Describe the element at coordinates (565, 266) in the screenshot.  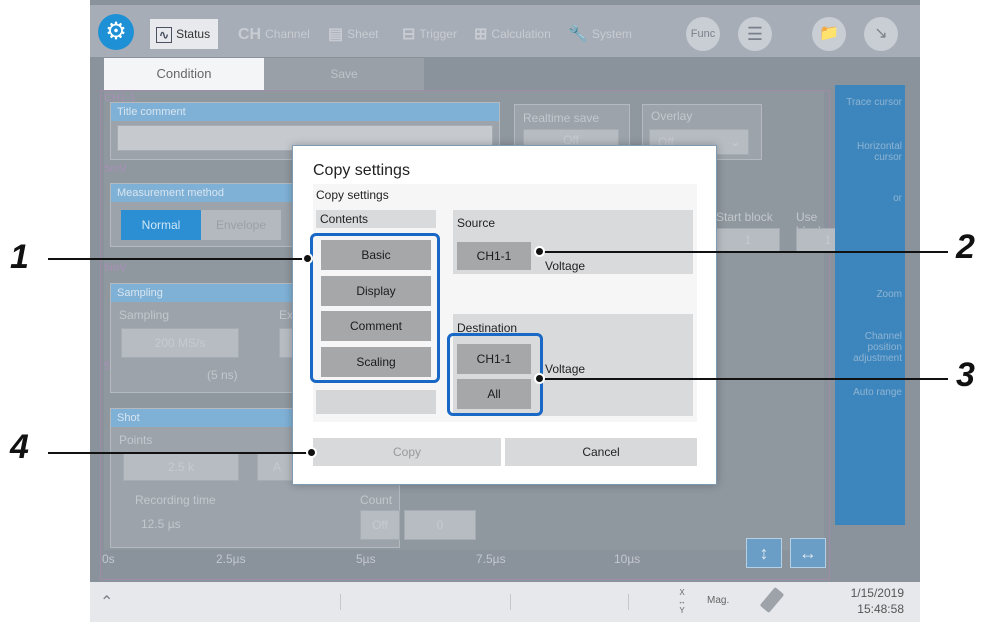
I see `source-type-label: Voltage` at that location.